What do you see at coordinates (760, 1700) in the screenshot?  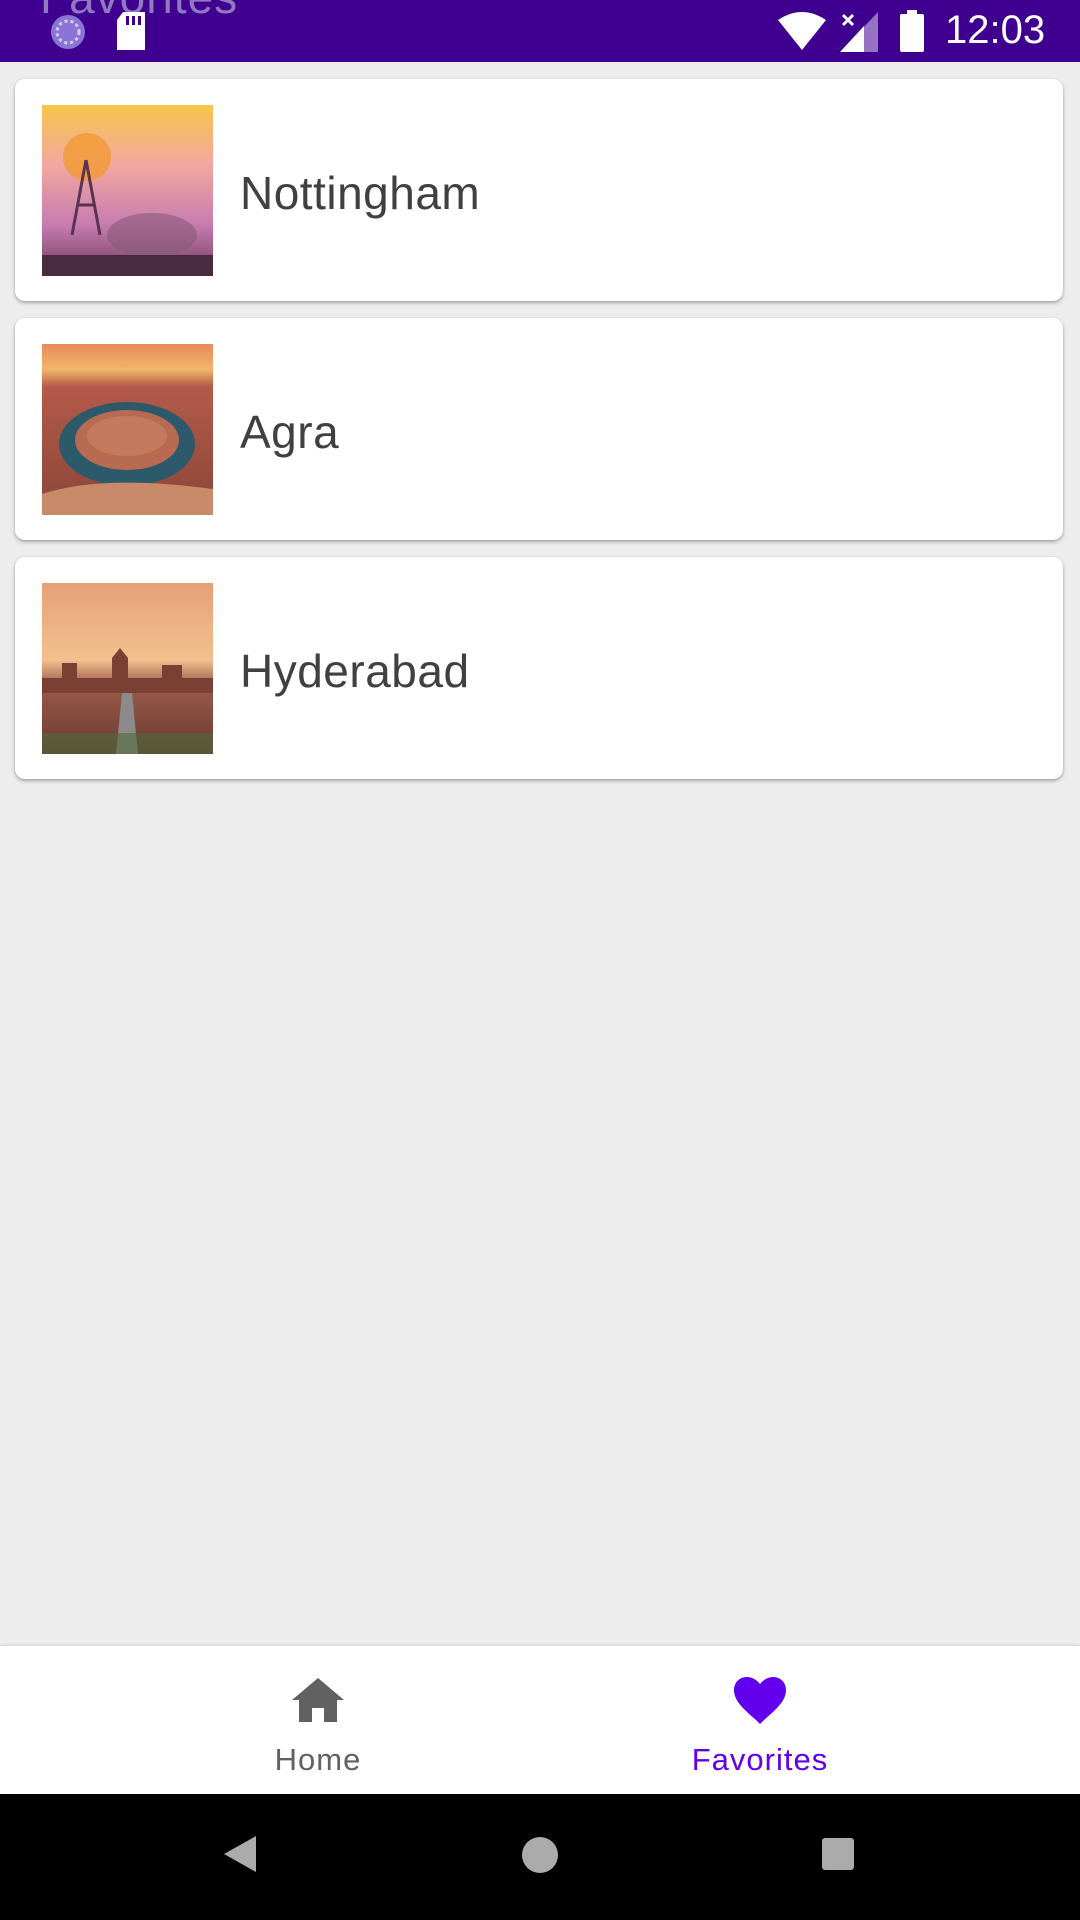 I see `heart-icon` at bounding box center [760, 1700].